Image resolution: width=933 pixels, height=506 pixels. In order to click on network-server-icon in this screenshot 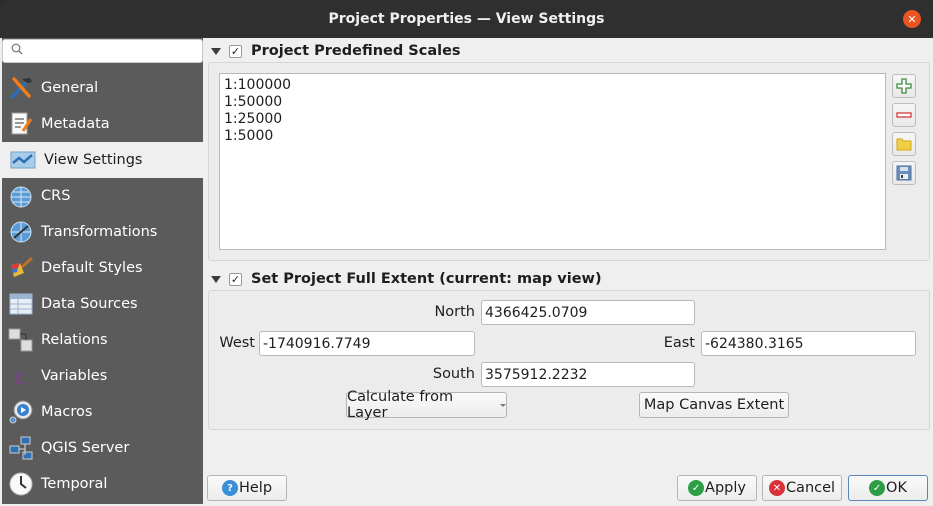, I will do `click(21, 448)`.